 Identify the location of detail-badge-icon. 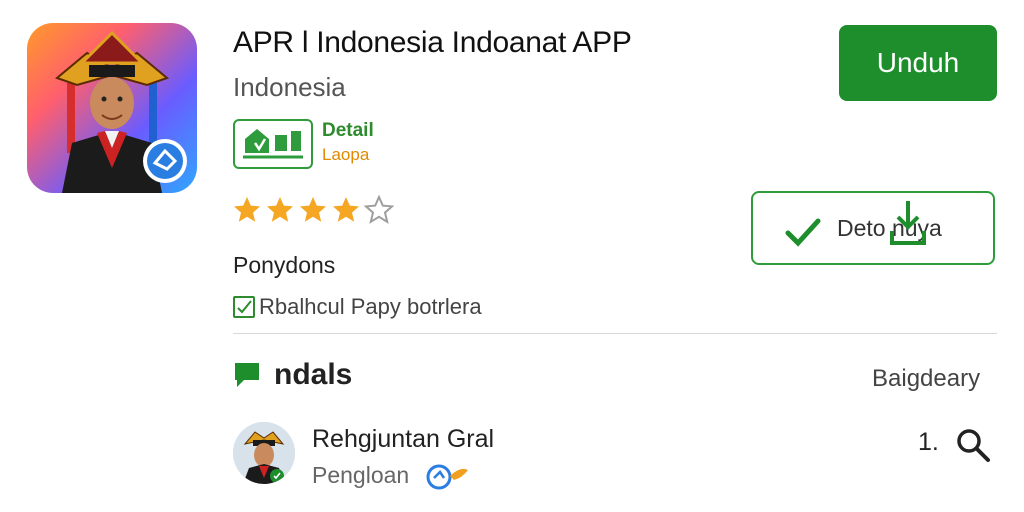
(273, 144).